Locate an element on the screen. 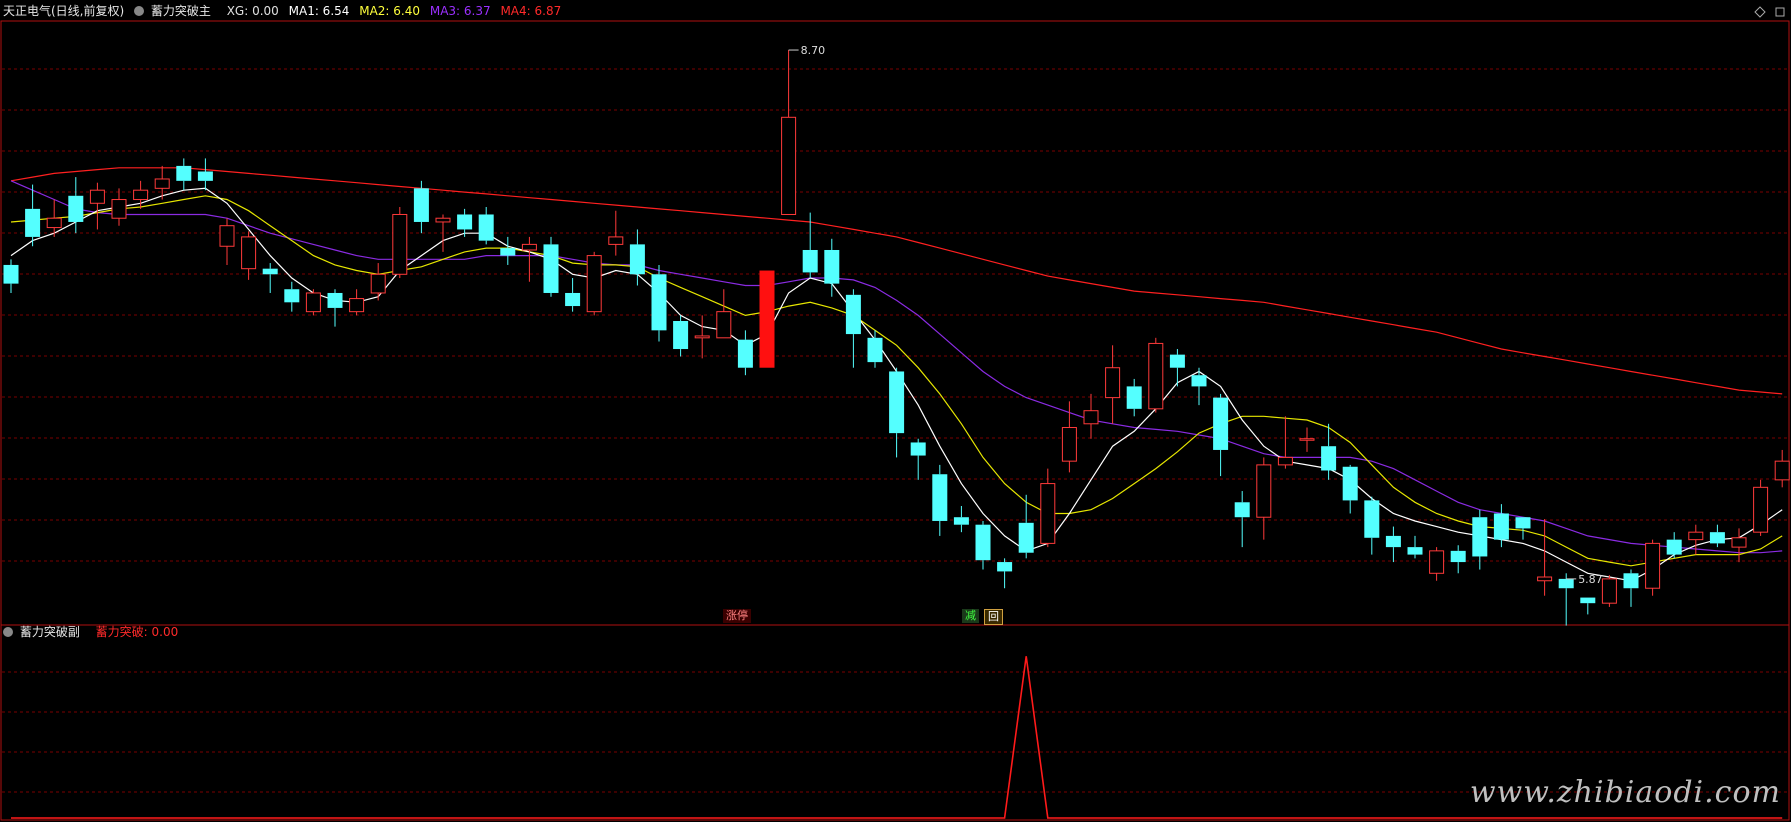 Image resolution: width=1791 pixels, height=822 pixels. header-item-xg: XG: 0.00 is located at coordinates (252, 11).